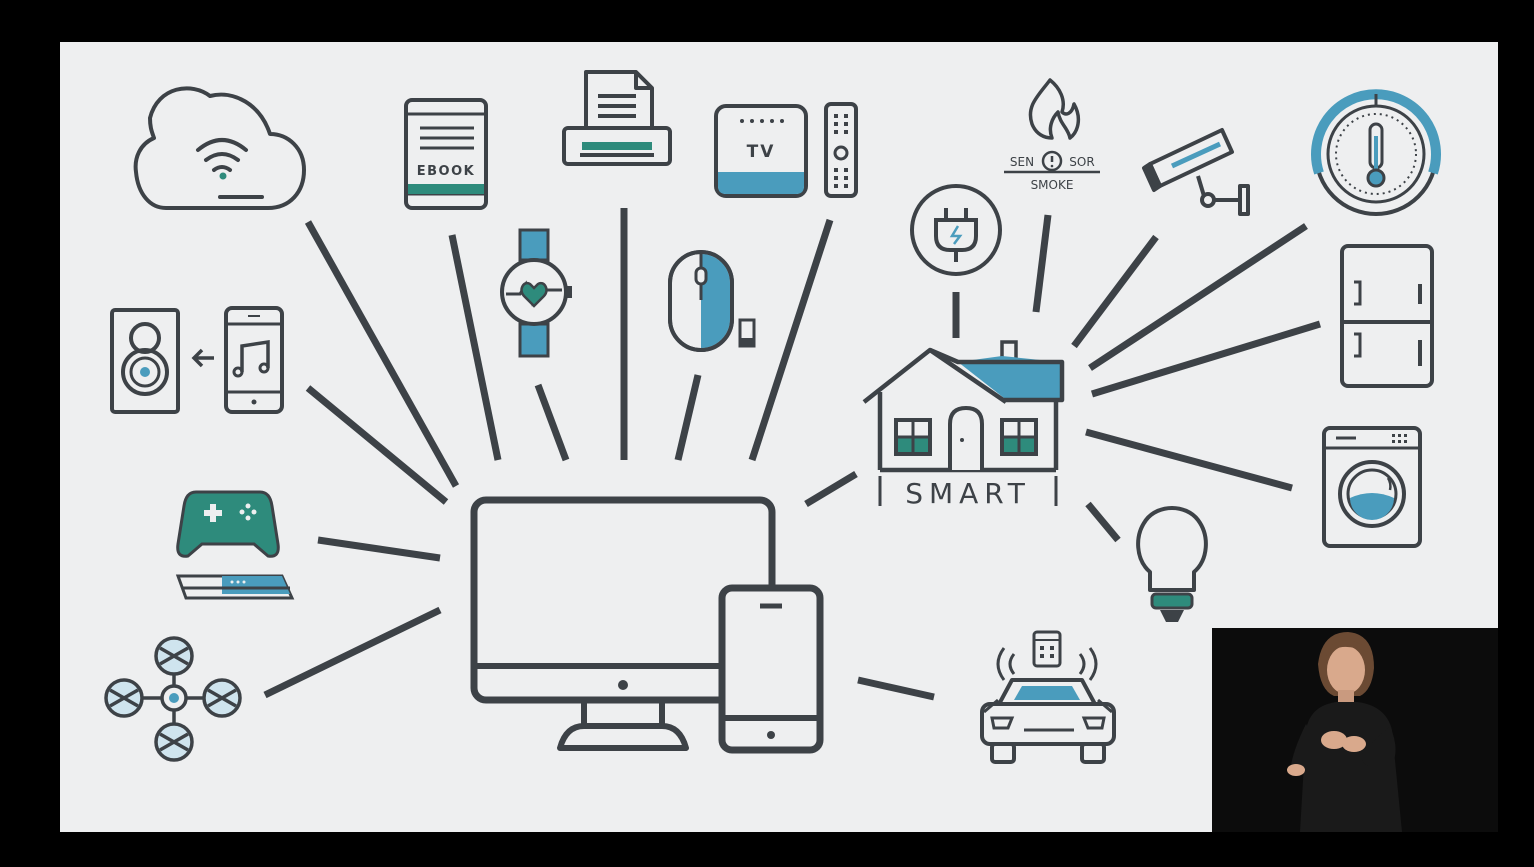 The width and height of the screenshot is (1534, 867). I want to click on speaker-icon, so click(145, 361).